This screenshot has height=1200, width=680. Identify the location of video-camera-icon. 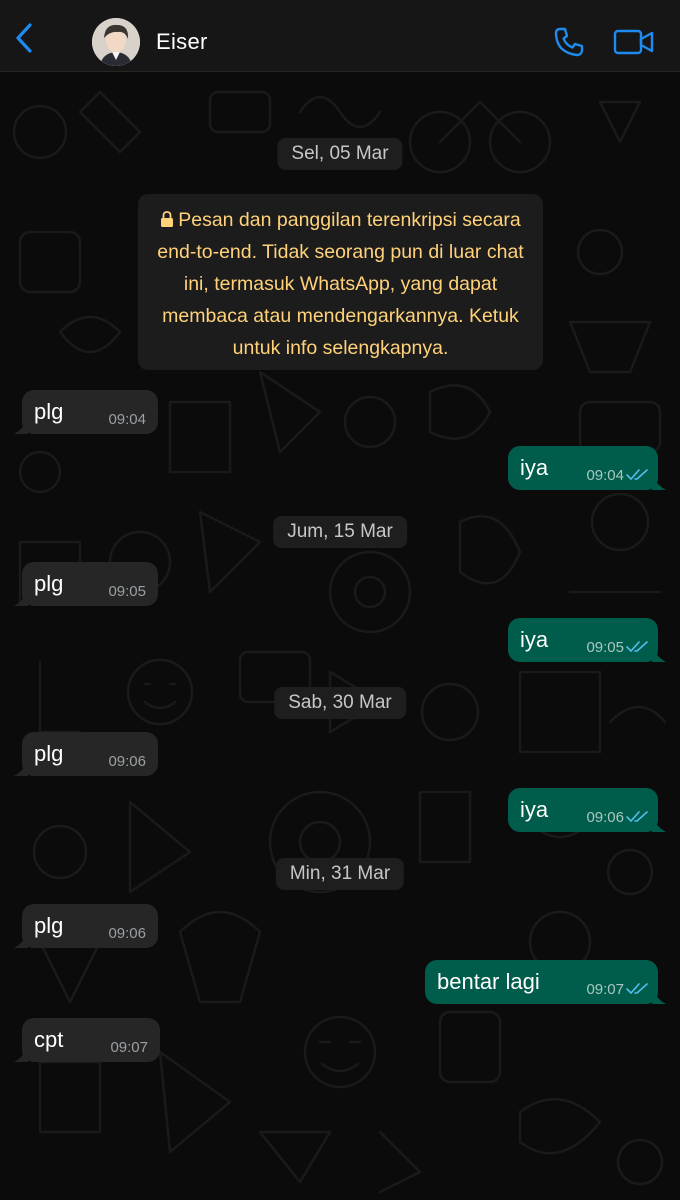
(633, 42).